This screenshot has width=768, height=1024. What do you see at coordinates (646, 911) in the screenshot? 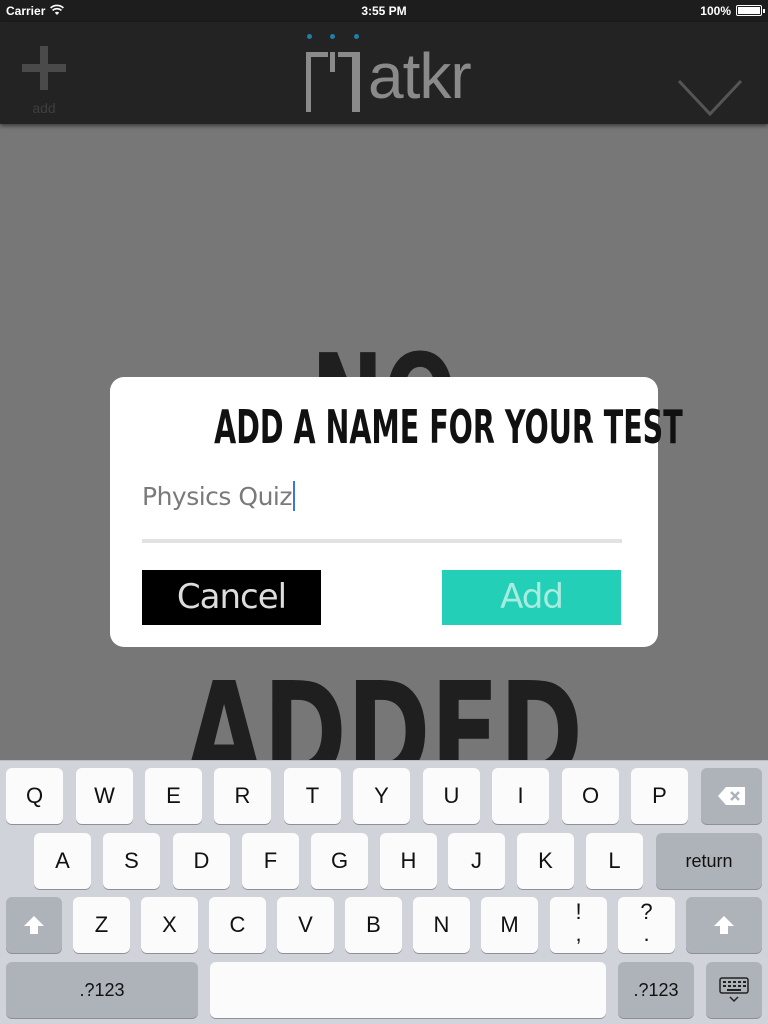
I see `key-question-label: ?` at bounding box center [646, 911].